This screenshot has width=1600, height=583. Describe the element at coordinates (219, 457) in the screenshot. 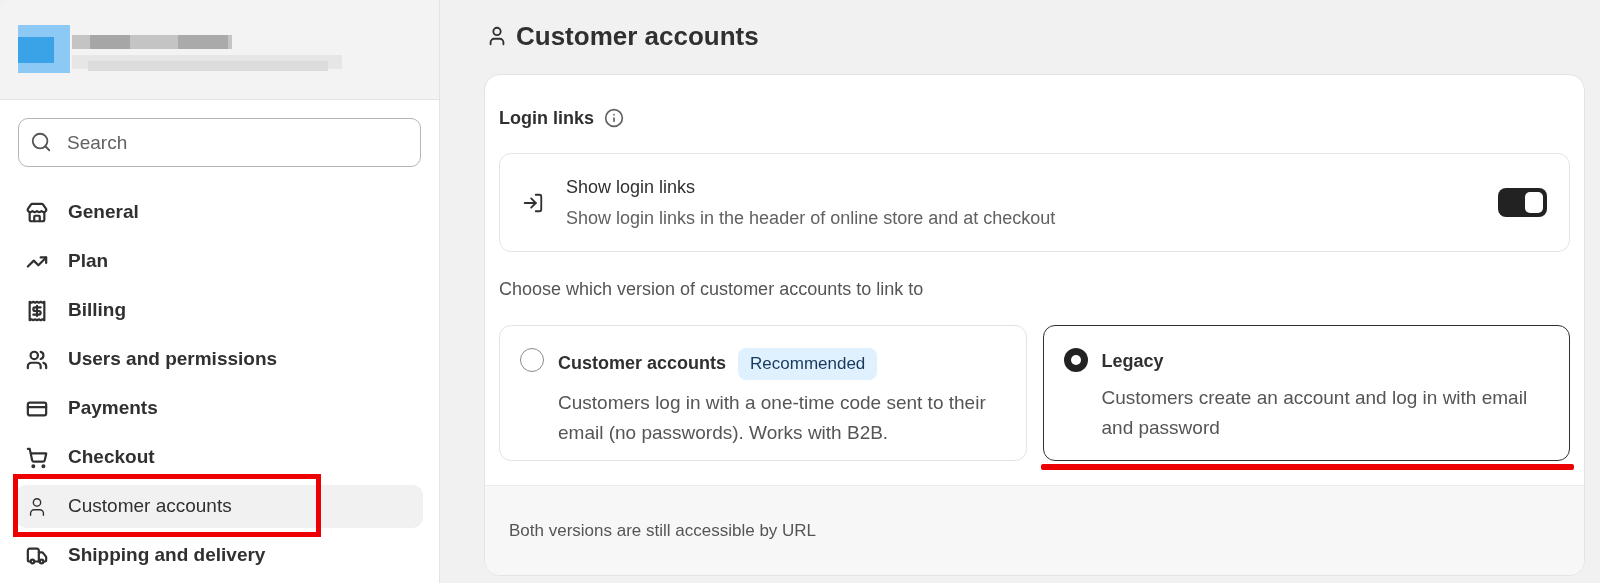

I see `sidebar-item: Checkout` at that location.